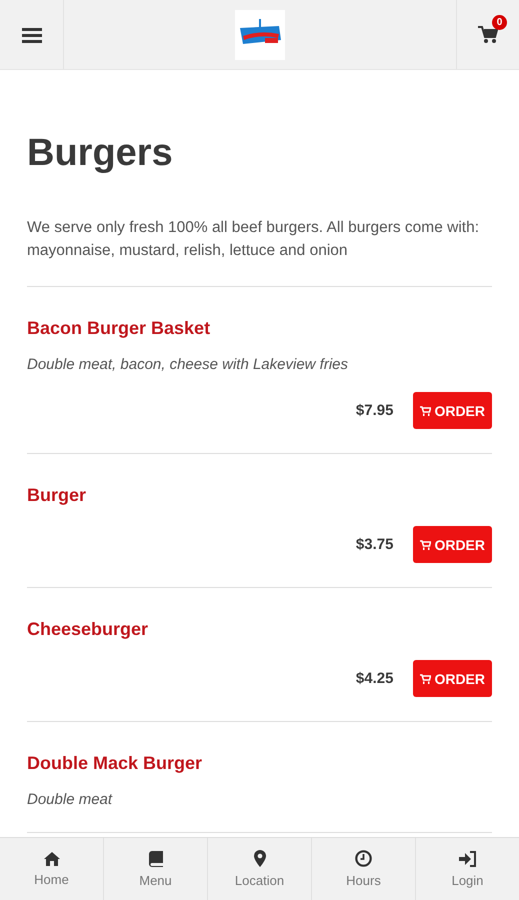 The width and height of the screenshot is (519, 900). I want to click on clock-icon, so click(363, 858).